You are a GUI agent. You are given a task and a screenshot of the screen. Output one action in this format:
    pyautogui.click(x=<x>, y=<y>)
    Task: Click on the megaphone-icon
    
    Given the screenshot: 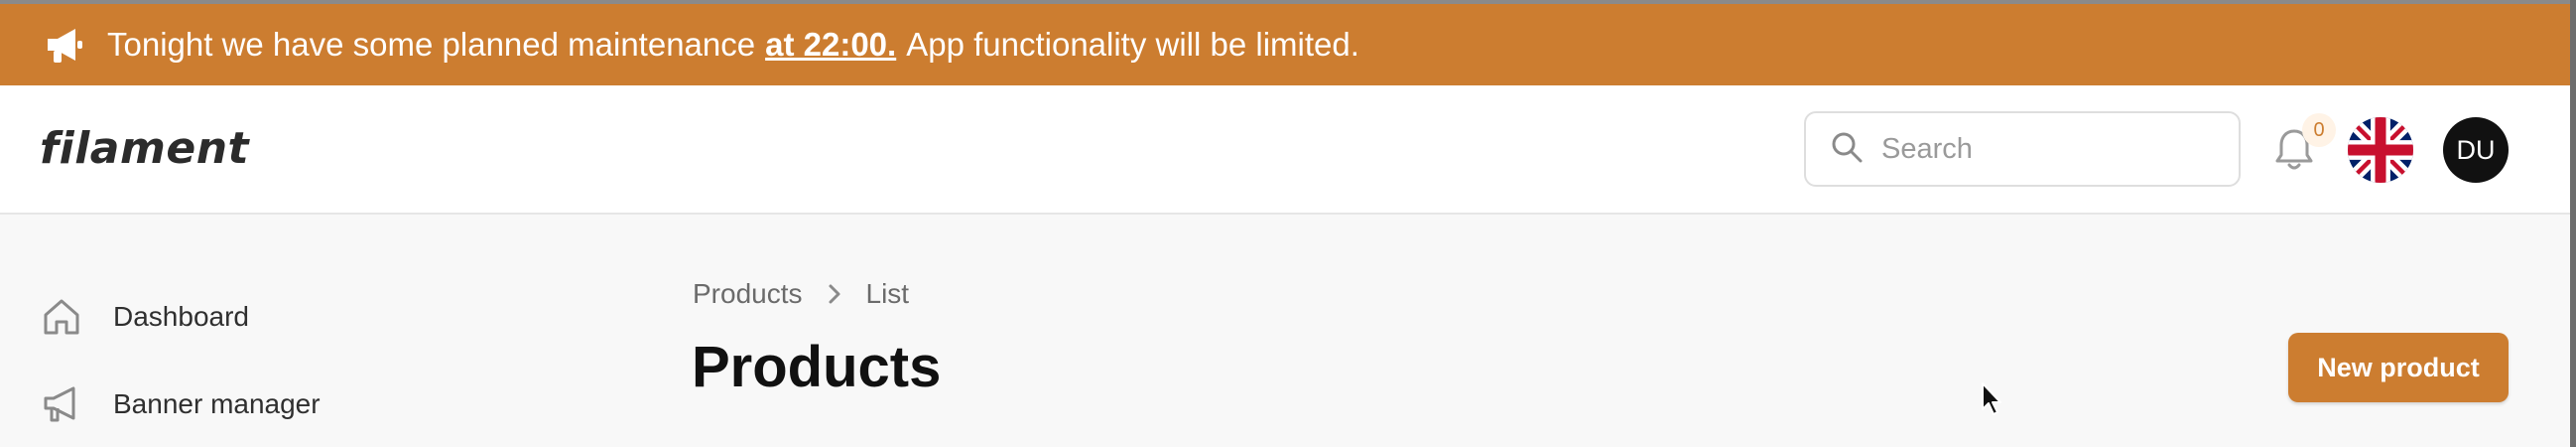 What is the action you would take?
    pyautogui.click(x=65, y=45)
    